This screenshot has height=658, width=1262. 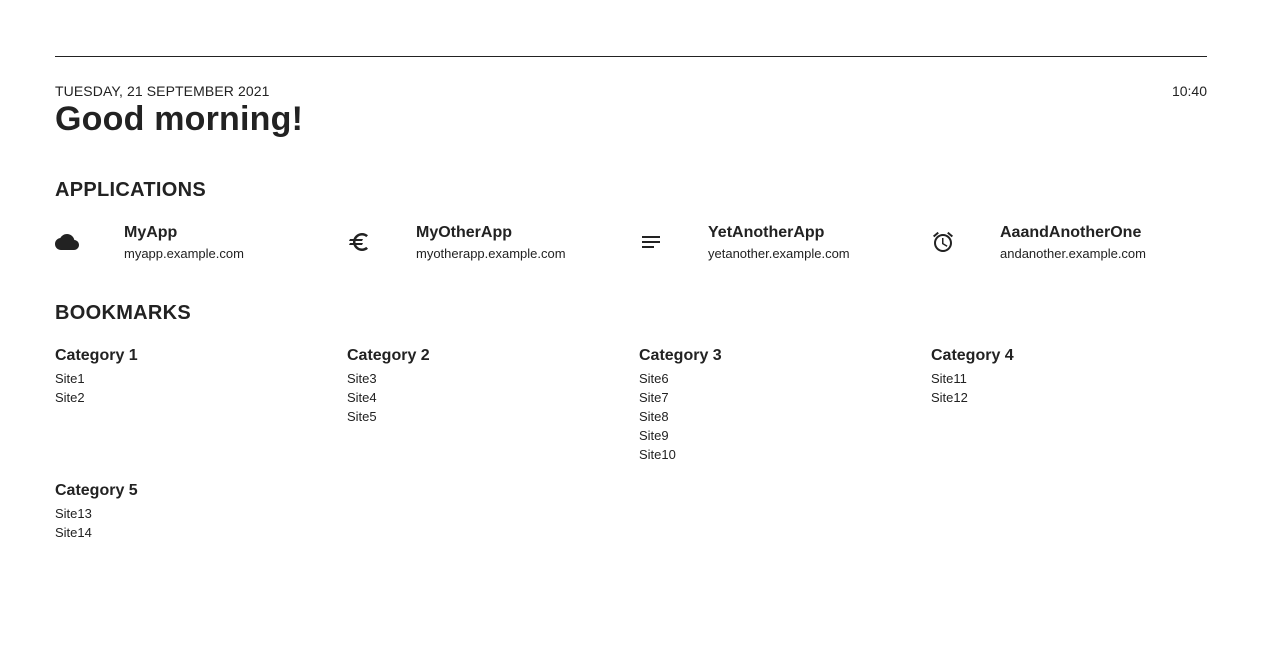 I want to click on bookmark-link: Site4, so click(x=493, y=397).